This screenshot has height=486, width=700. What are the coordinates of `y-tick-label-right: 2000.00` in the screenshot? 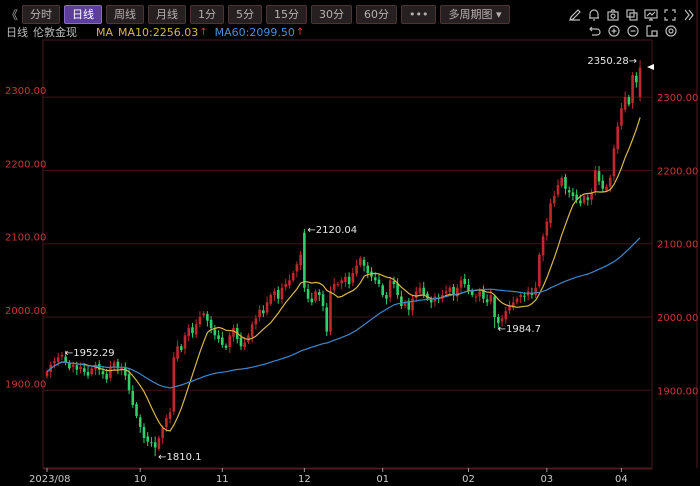 It's located at (677, 318).